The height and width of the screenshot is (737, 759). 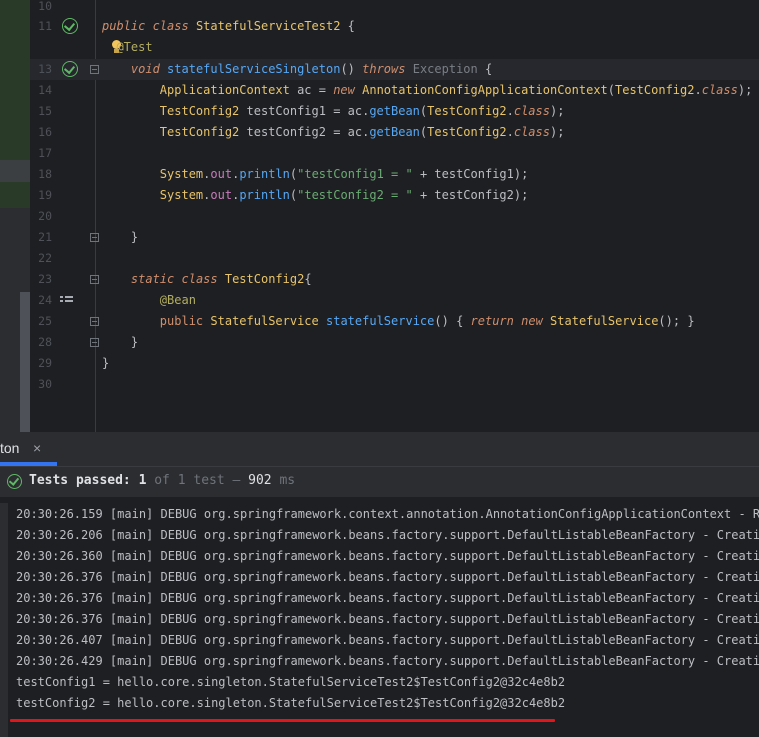 I want to click on line-number: 10, so click(x=45, y=6).